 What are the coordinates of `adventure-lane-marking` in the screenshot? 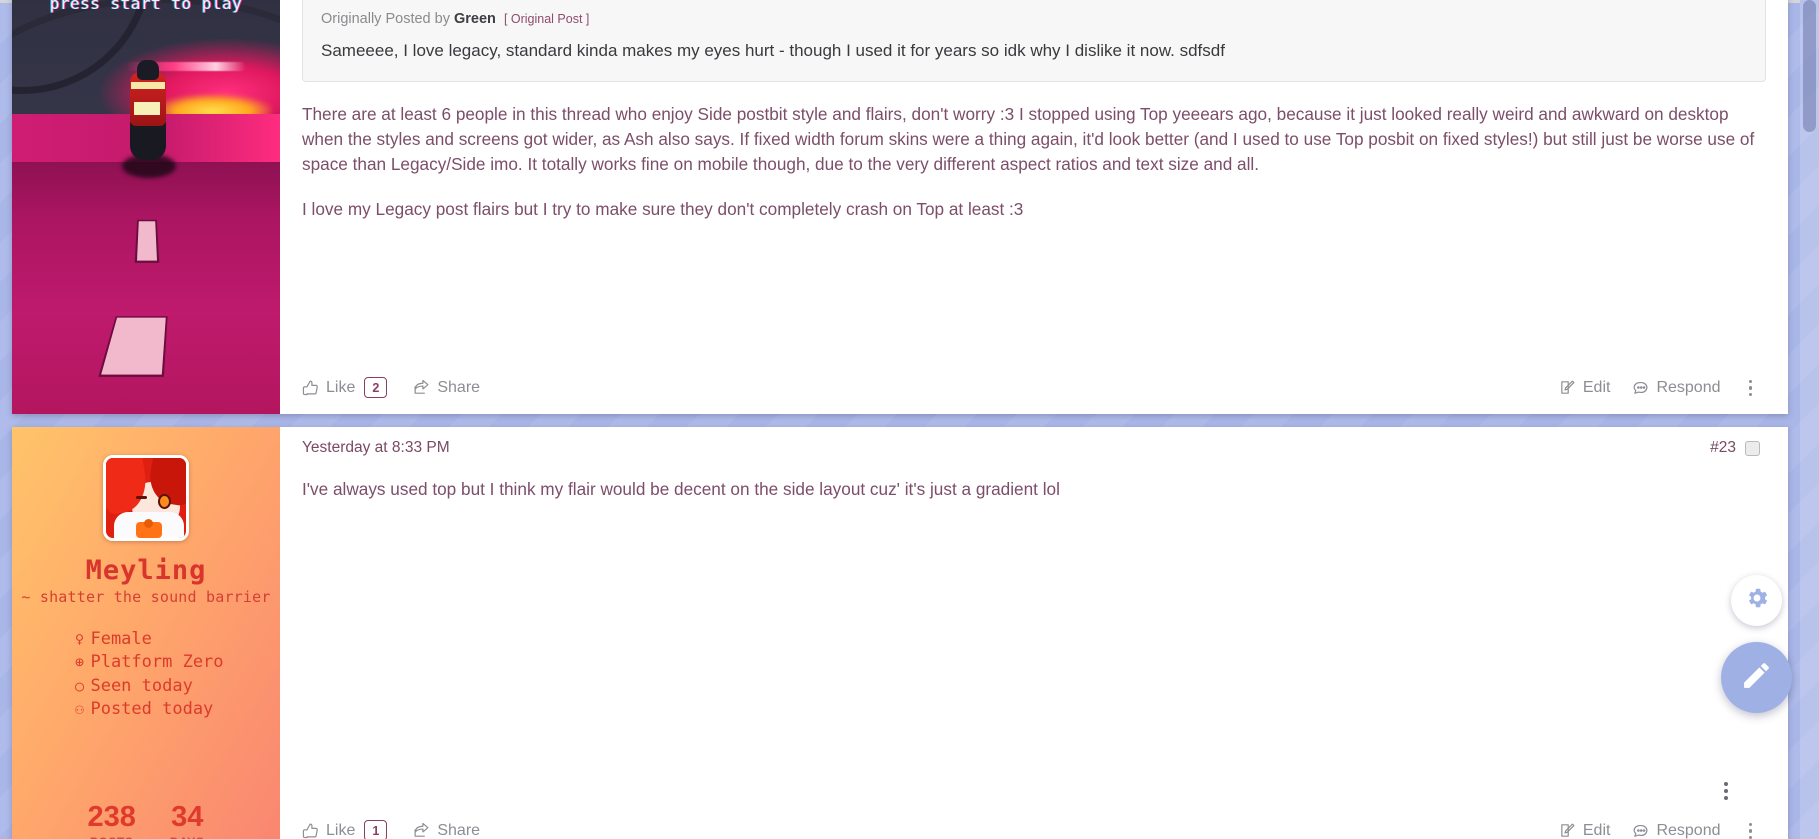 It's located at (147, 241).